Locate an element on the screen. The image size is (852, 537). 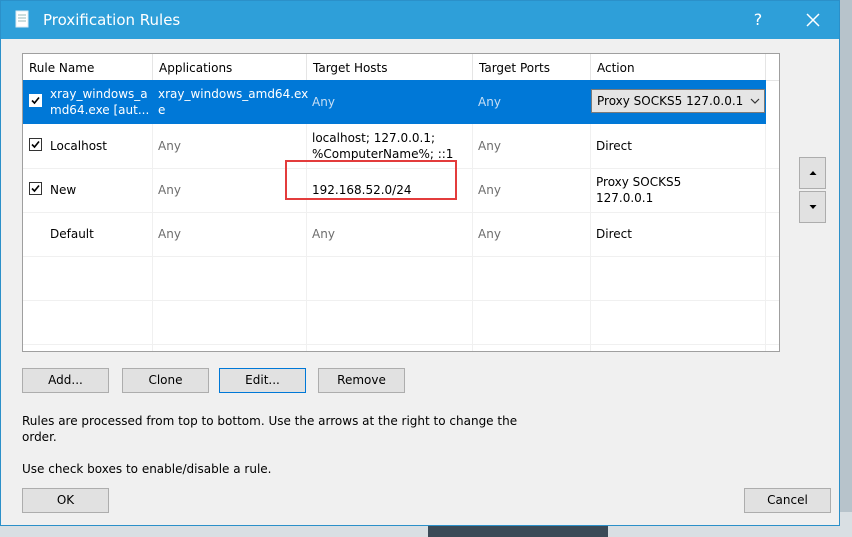
scroll-icon is located at coordinates (22, 19).